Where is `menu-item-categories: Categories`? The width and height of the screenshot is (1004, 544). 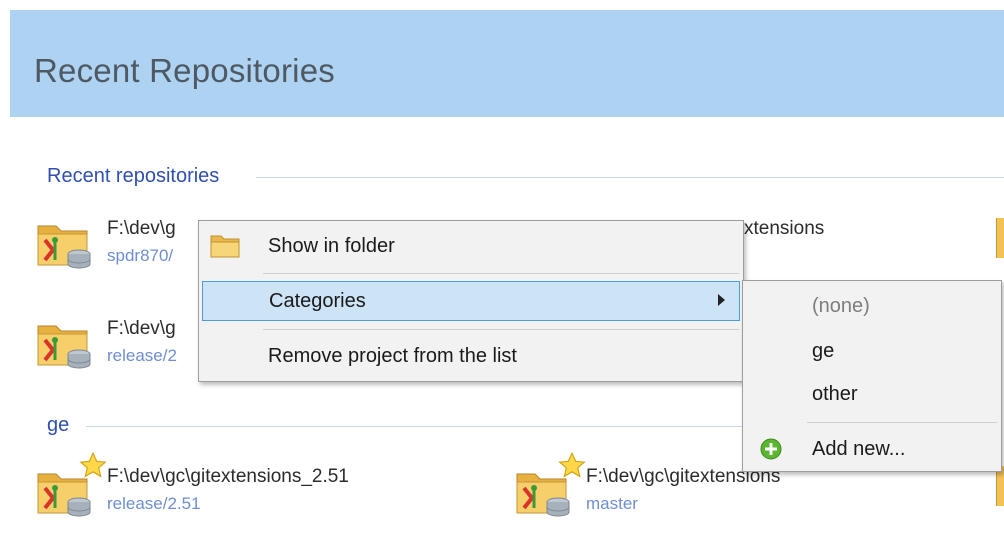 menu-item-categories: Categories is located at coordinates (471, 301).